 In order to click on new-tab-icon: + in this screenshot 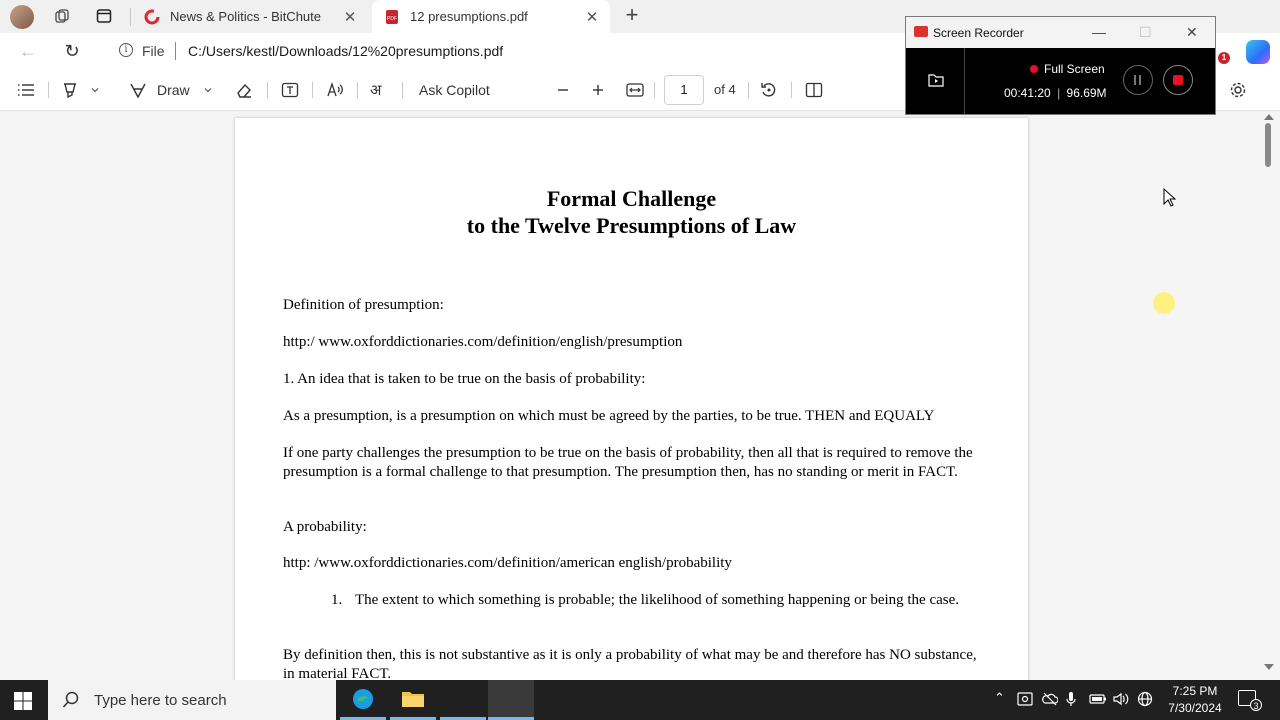, I will do `click(632, 16)`.